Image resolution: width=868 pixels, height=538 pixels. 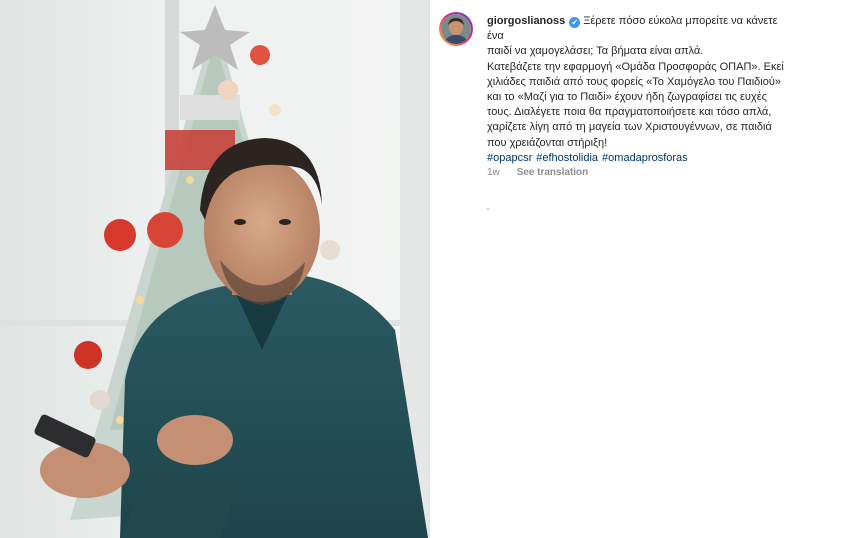 I want to click on profile-avatar, so click(x=456, y=29).